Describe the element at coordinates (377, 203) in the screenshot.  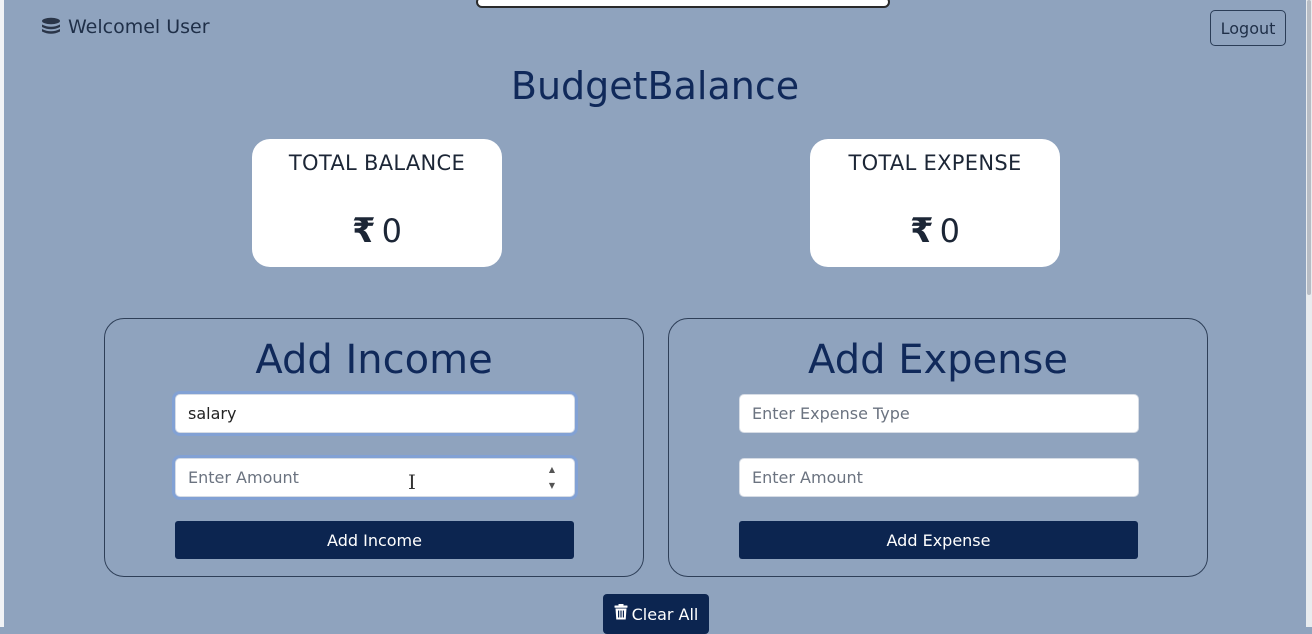
I see `total-balance-card: TOTAL BALANCE ₹ 0` at that location.